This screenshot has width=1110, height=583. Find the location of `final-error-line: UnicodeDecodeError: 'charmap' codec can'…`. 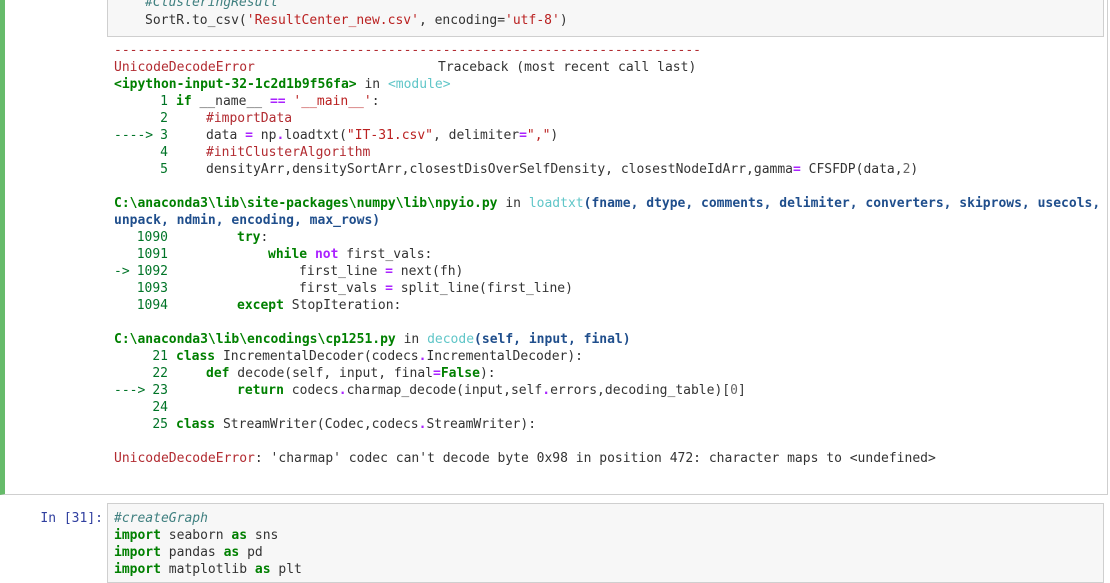

final-error-line: UnicodeDecodeError: 'charmap' codec can'… is located at coordinates (525, 458).